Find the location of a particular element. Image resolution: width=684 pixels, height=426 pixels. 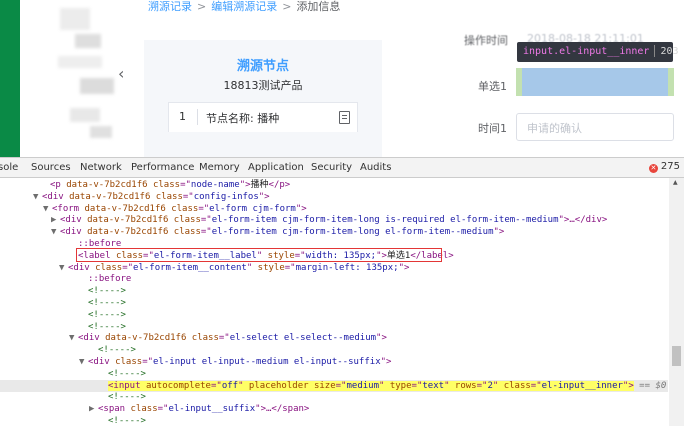

radio-field-label: 单选1 is located at coordinates (492, 86).